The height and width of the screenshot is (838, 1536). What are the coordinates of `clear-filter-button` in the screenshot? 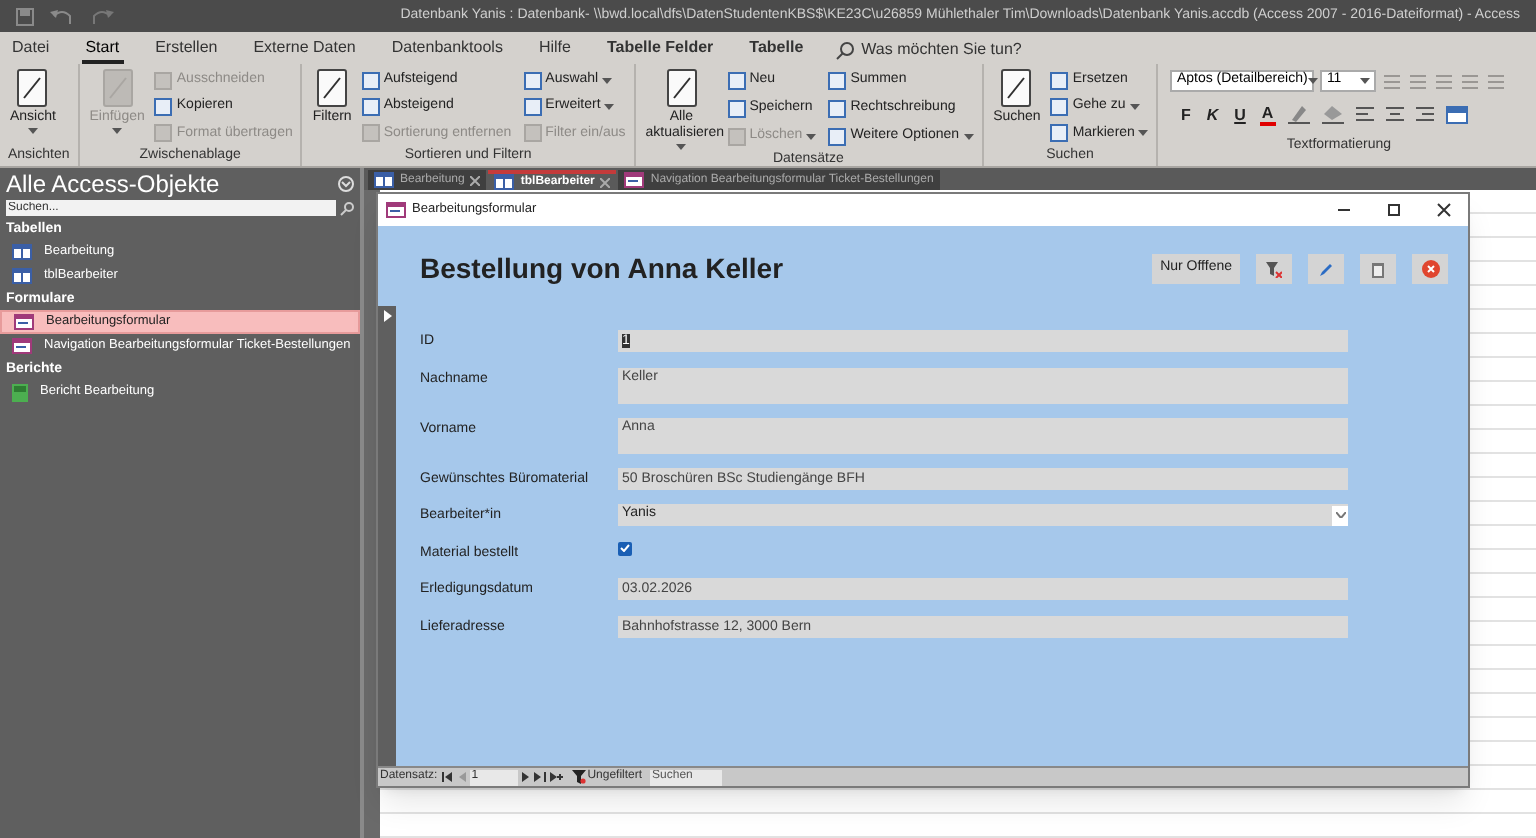 It's located at (1274, 269).